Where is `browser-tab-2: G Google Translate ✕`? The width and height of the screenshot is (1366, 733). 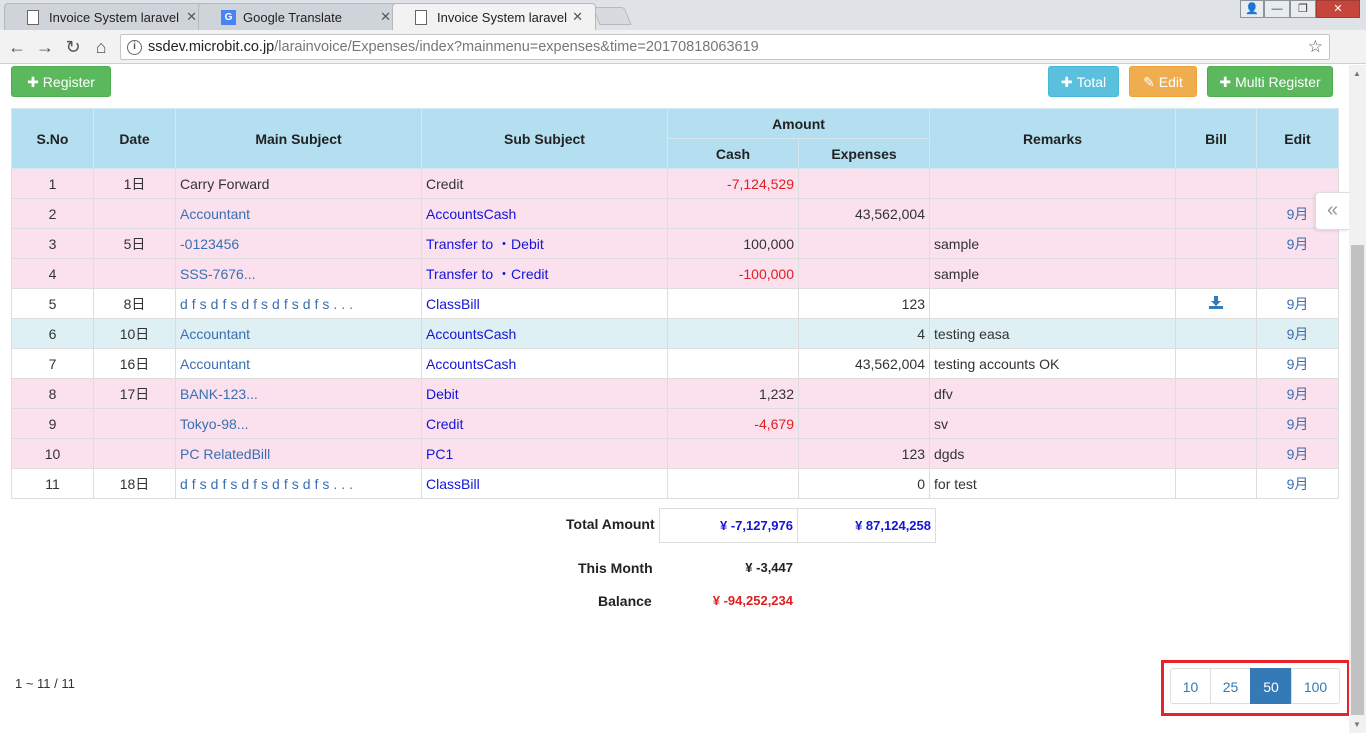
browser-tab-2: G Google Translate ✕ is located at coordinates (301, 16).